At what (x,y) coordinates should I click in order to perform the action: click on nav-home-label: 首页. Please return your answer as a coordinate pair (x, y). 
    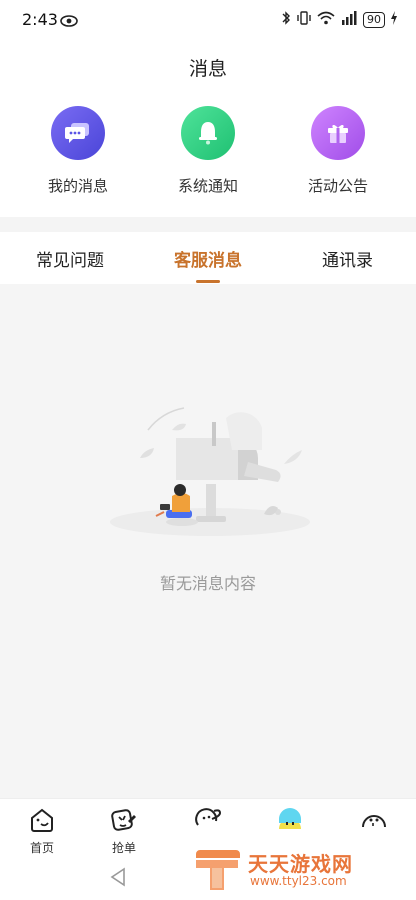
    Looking at the image, I should click on (41, 848).